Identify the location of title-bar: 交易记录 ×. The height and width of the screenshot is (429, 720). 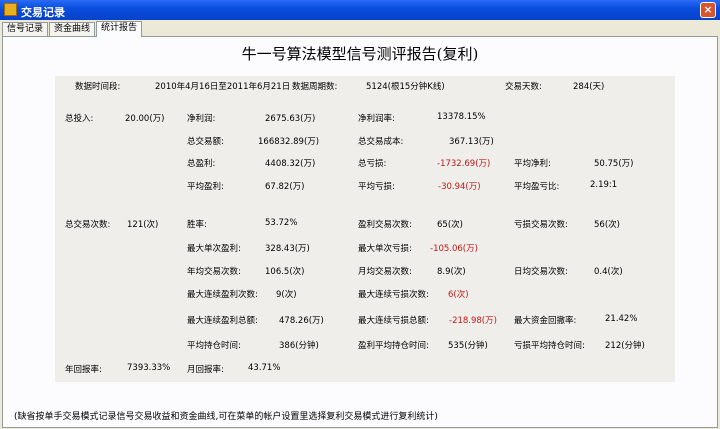
(360, 10).